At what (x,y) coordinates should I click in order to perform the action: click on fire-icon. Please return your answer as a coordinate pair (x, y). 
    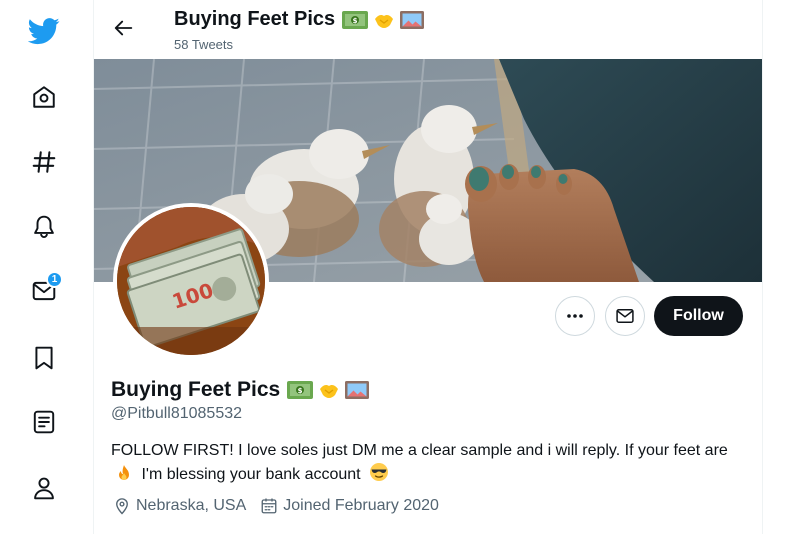
    Looking at the image, I should click on (124, 476).